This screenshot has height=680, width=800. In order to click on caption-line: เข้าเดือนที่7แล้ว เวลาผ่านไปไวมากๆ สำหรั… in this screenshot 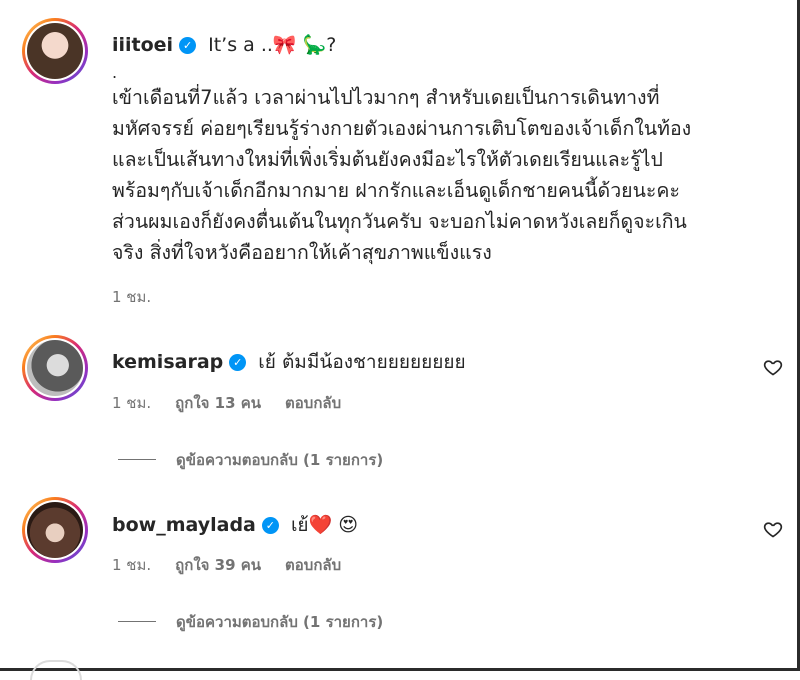, I will do `click(386, 97)`.